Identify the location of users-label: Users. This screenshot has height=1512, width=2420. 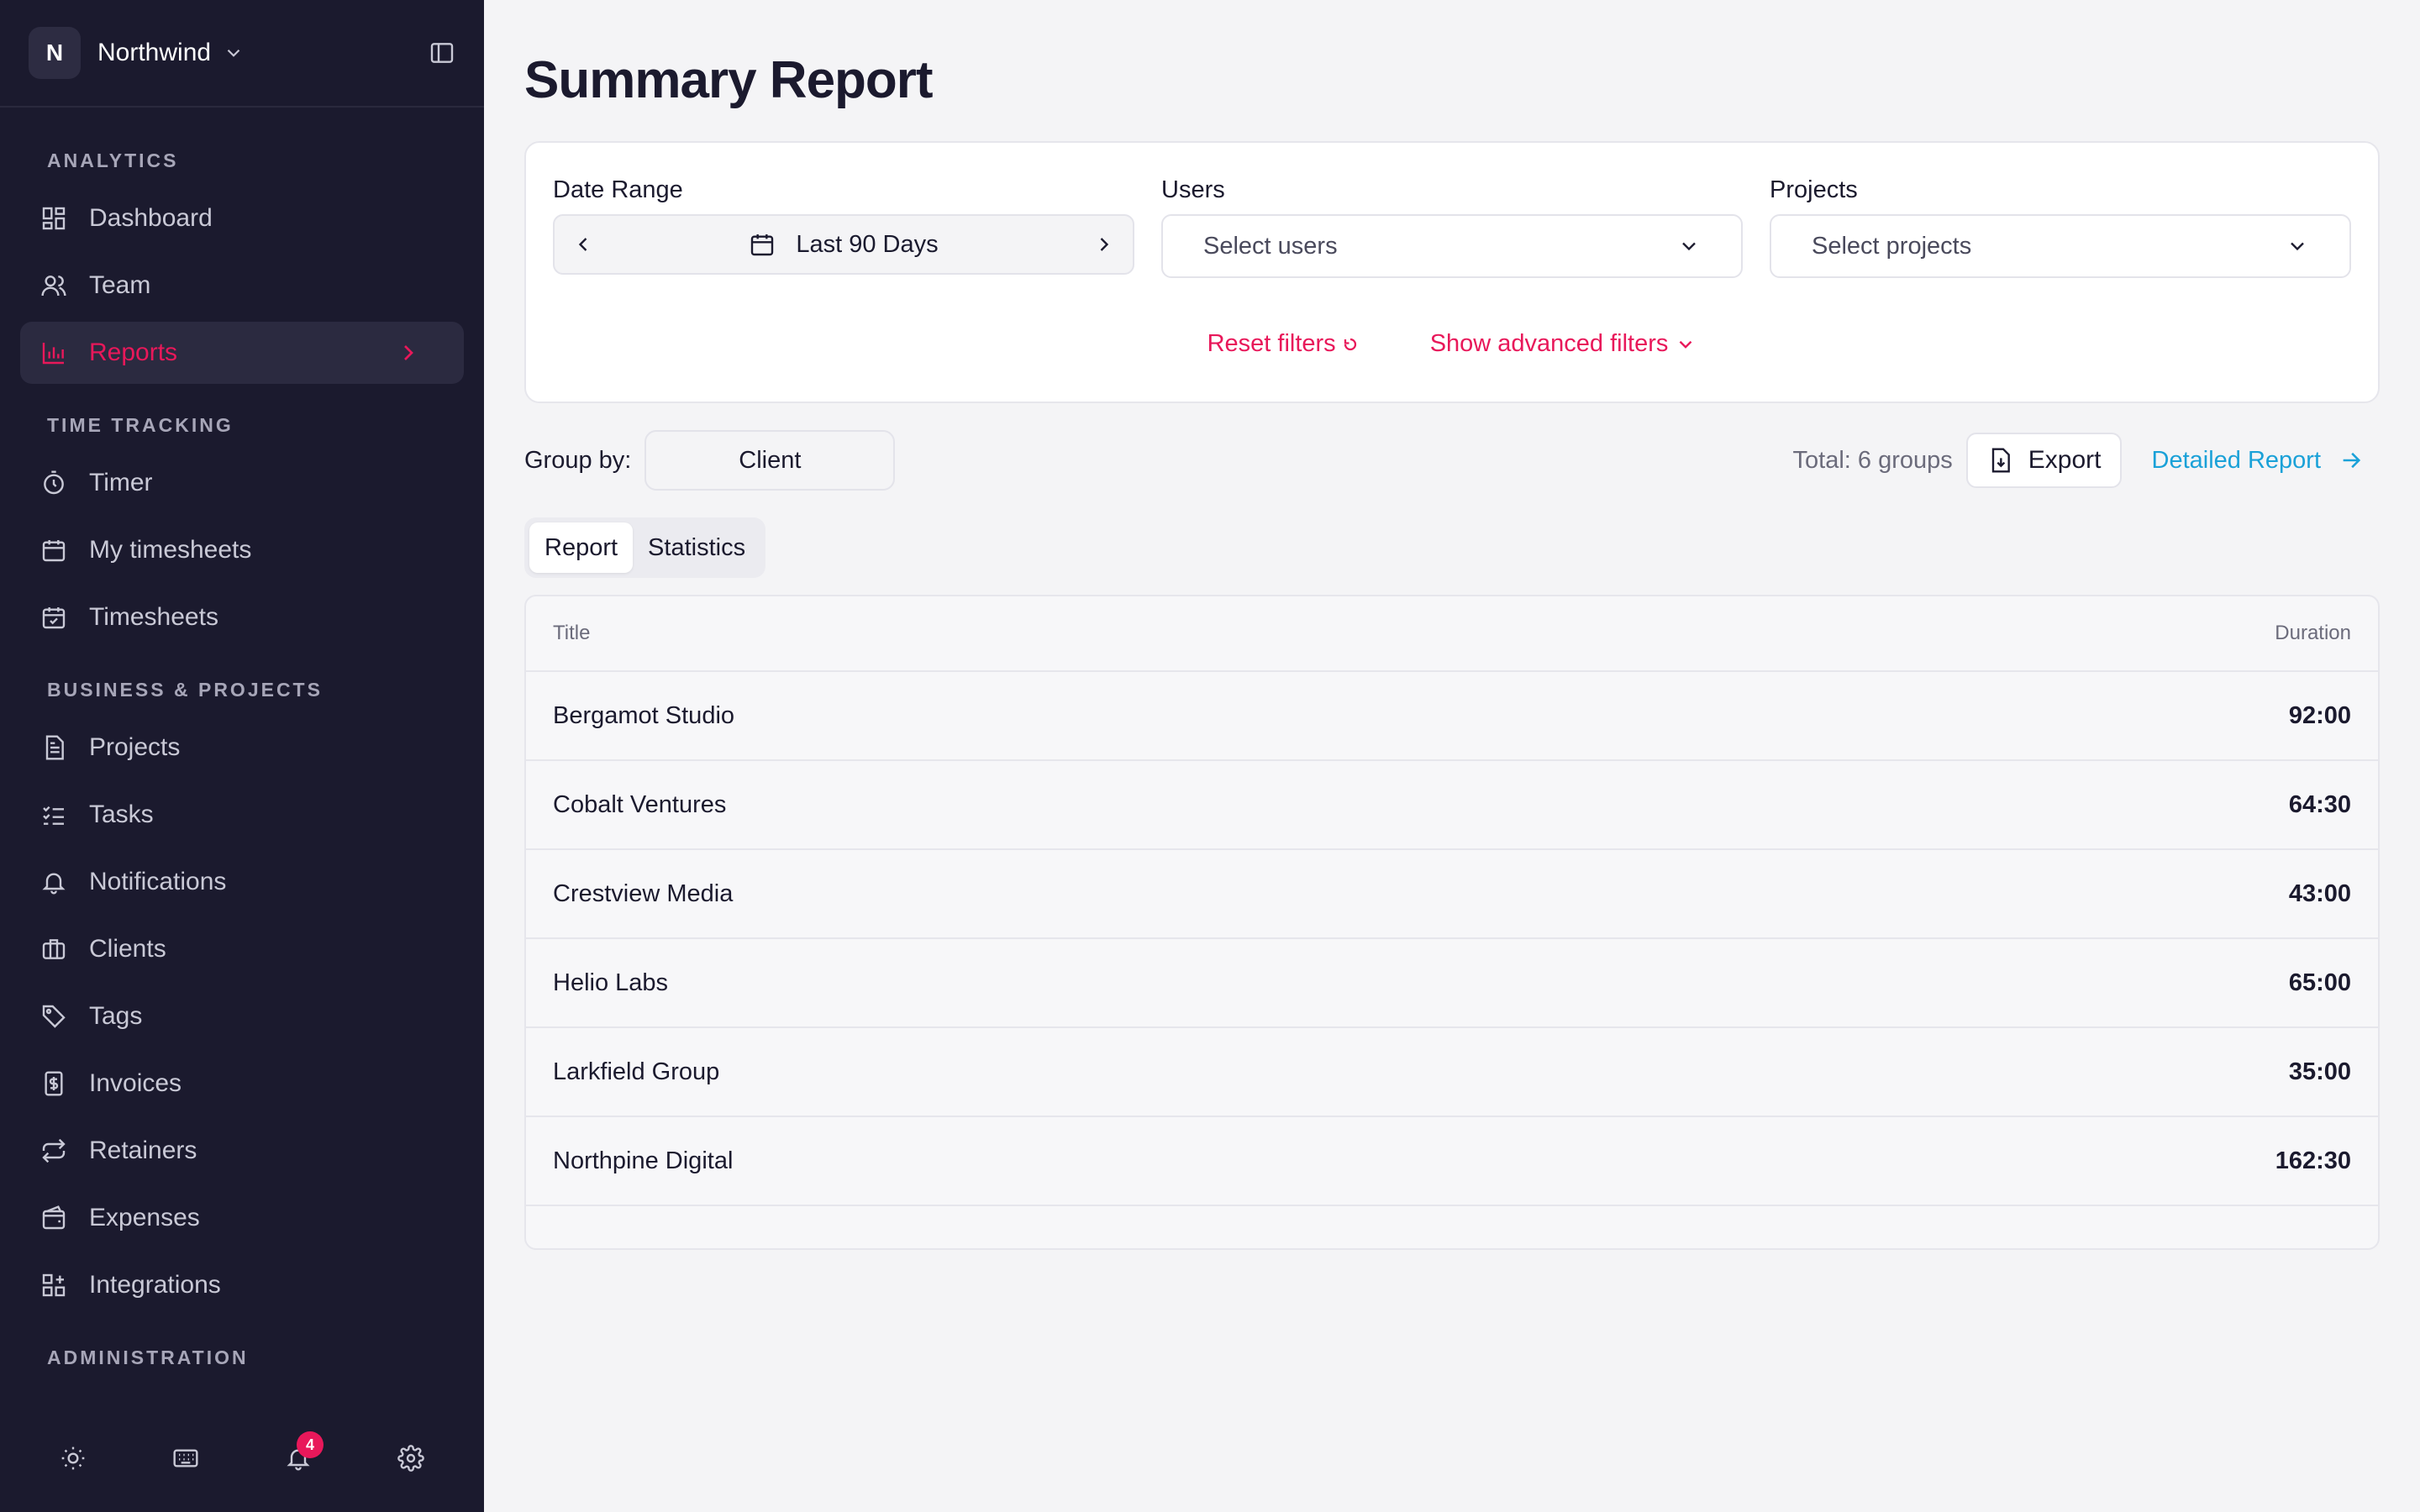
(1193, 189).